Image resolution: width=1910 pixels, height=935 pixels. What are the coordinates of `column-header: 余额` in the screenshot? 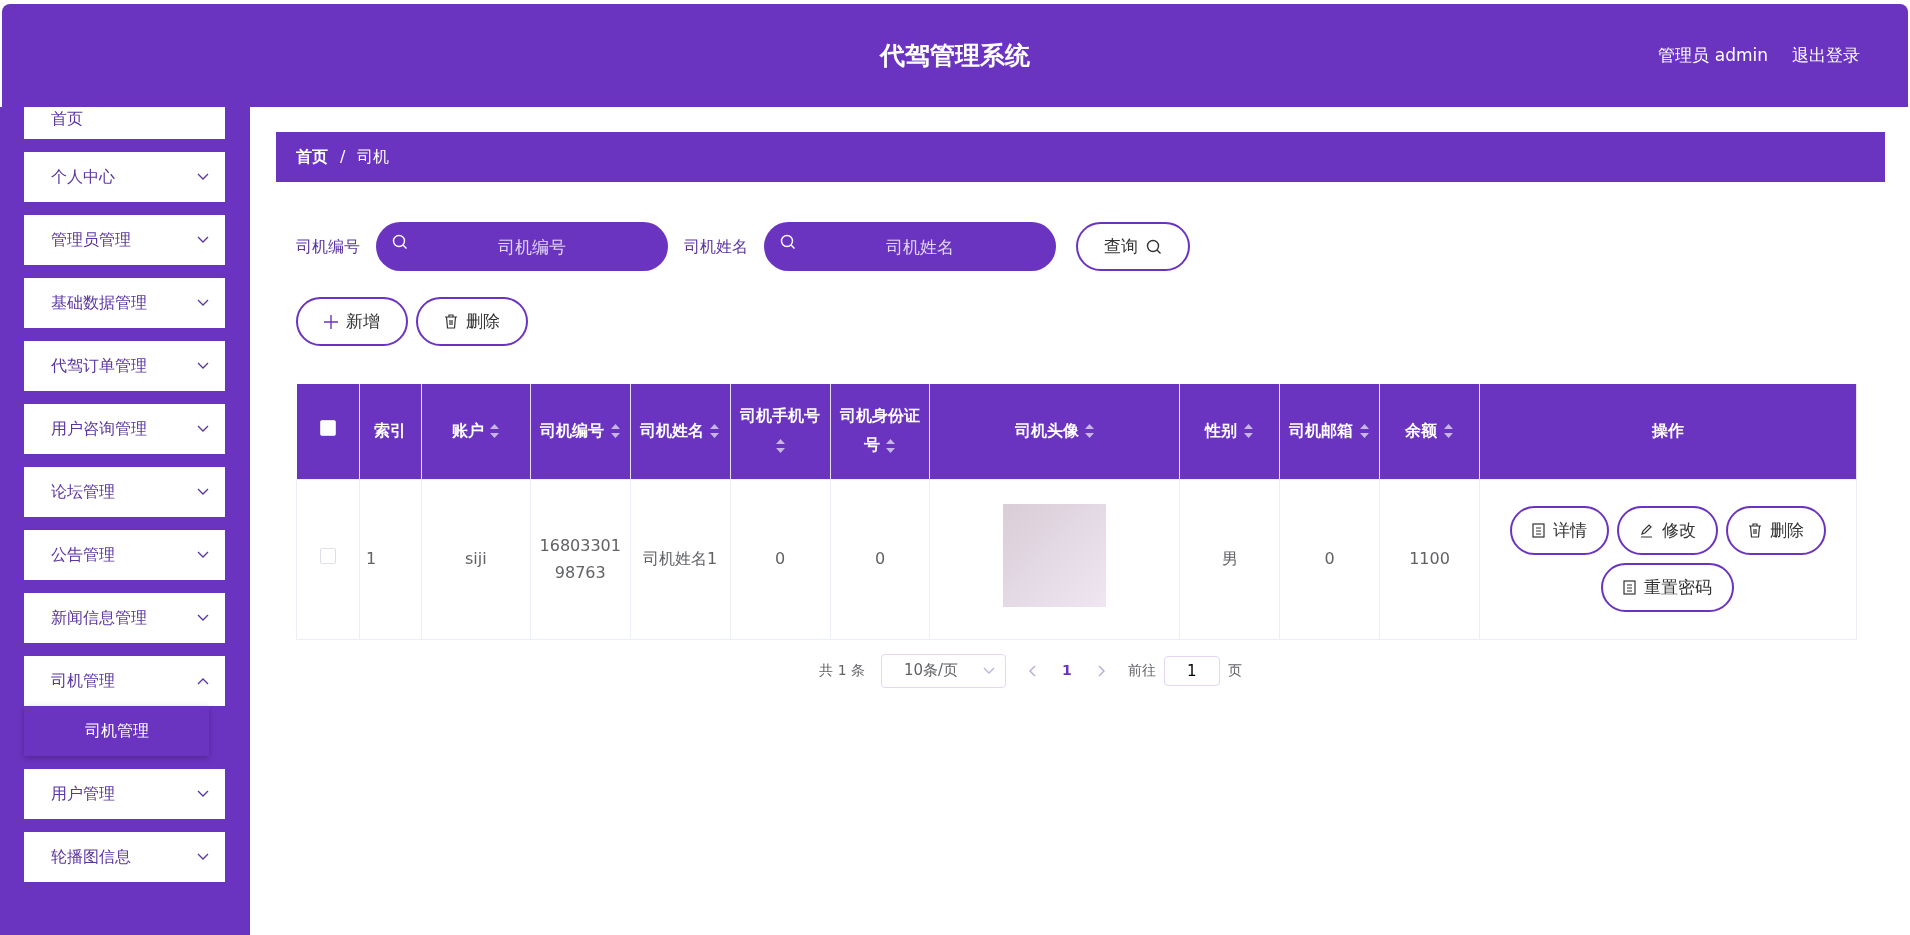 It's located at (1429, 431).